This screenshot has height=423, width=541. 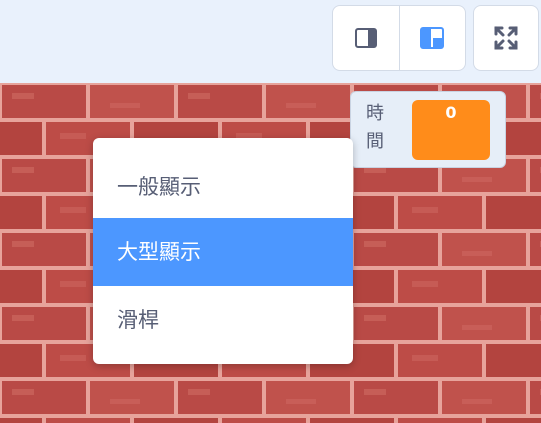 I want to click on variable-monitor: 時間 0, so click(x=428, y=129).